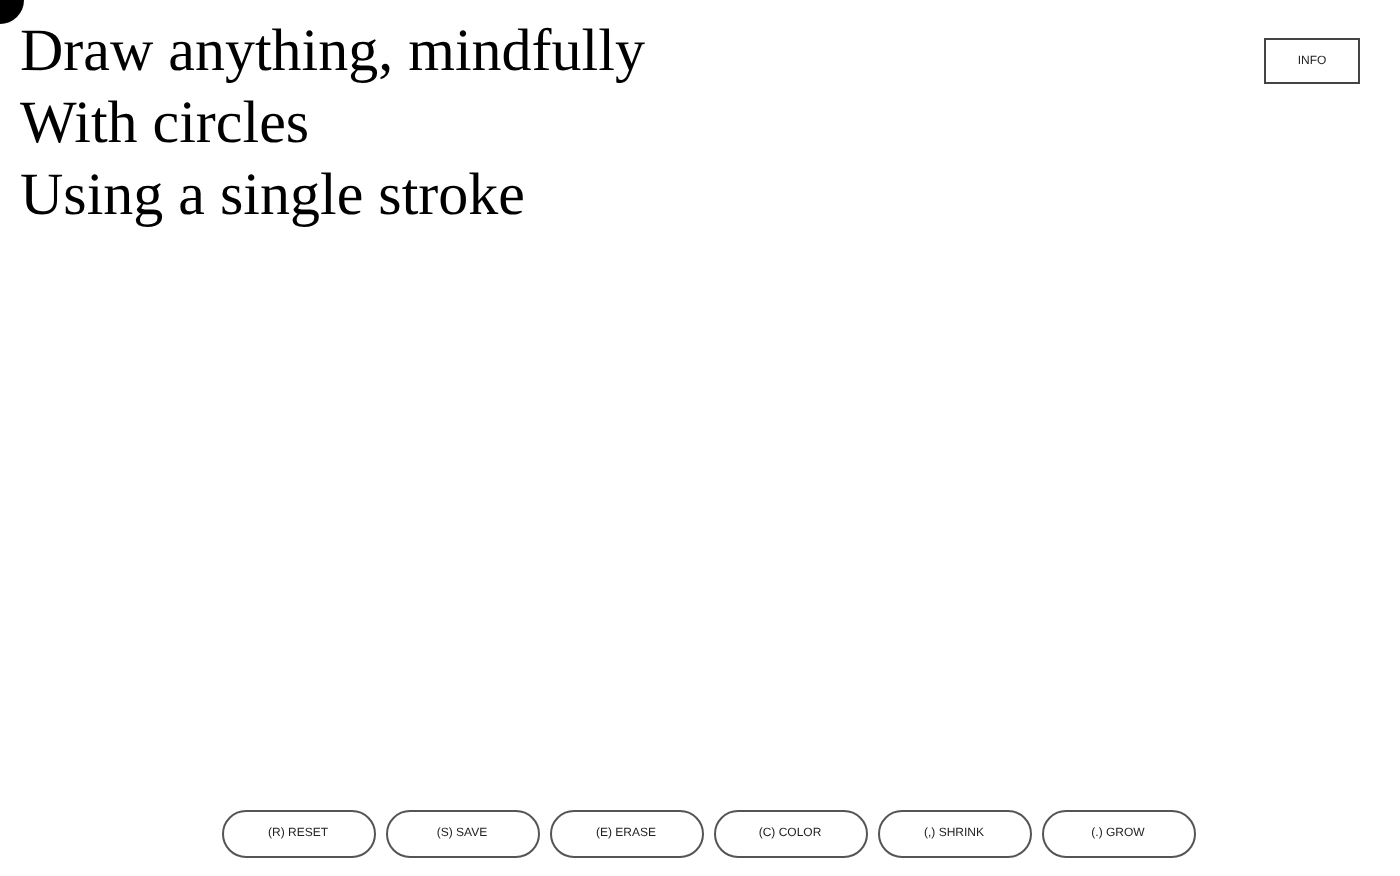  What do you see at coordinates (273, 196) in the screenshot?
I see `heading-line: Using a single stroke` at bounding box center [273, 196].